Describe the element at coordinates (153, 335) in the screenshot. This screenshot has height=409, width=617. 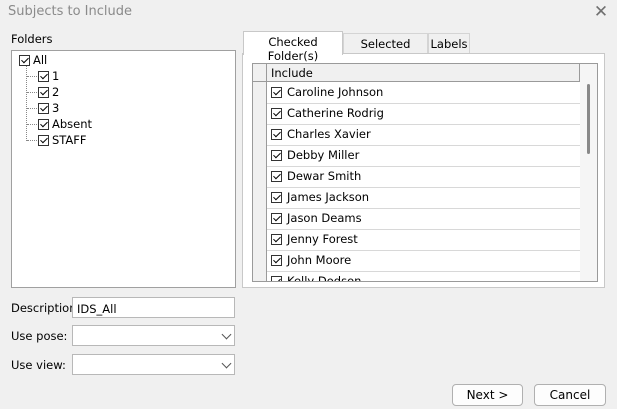
I see `use-pose-select` at that location.